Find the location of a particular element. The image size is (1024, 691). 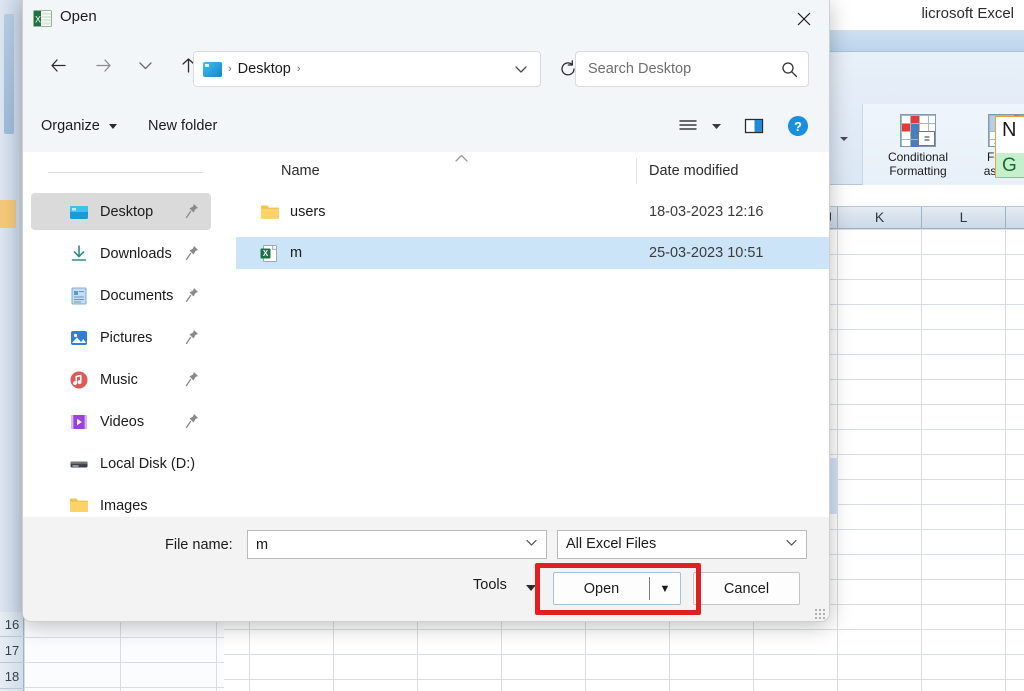

cancel-button: Cancel is located at coordinates (746, 588).